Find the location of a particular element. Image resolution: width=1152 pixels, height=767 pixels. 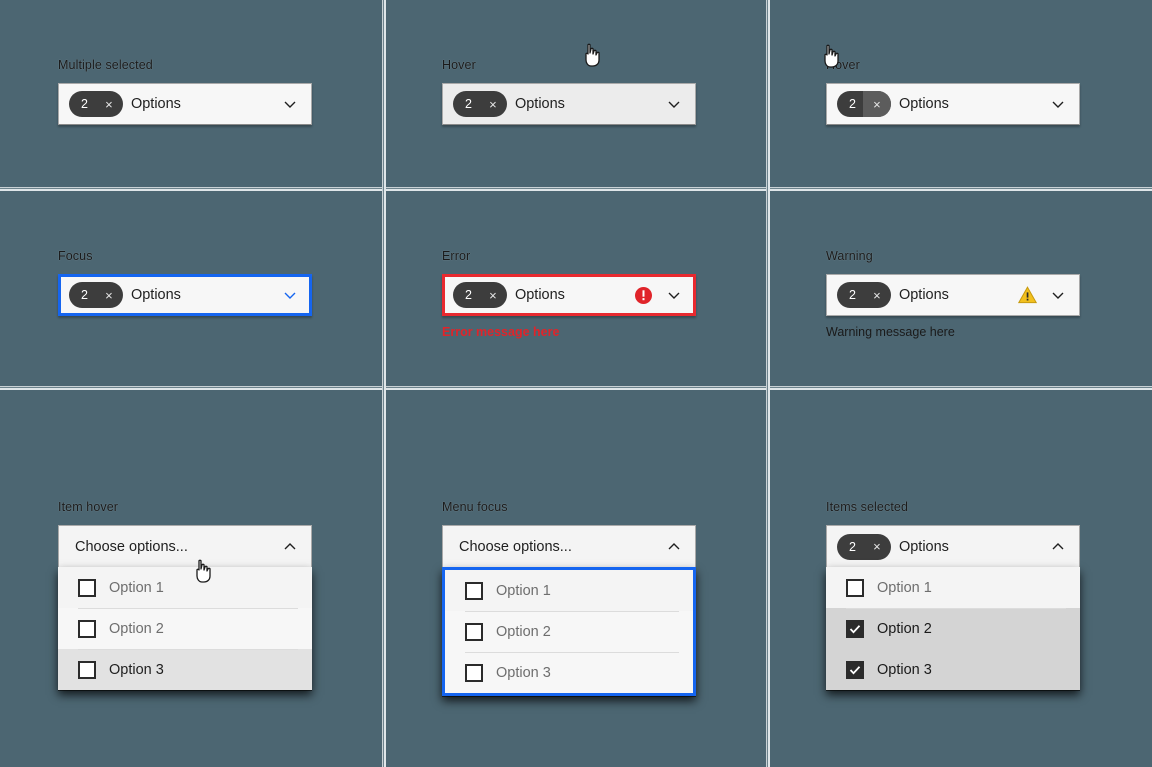

combobox-items-selected: 2 × Options Option 1 Option 2 Option 3 is located at coordinates (953, 607).